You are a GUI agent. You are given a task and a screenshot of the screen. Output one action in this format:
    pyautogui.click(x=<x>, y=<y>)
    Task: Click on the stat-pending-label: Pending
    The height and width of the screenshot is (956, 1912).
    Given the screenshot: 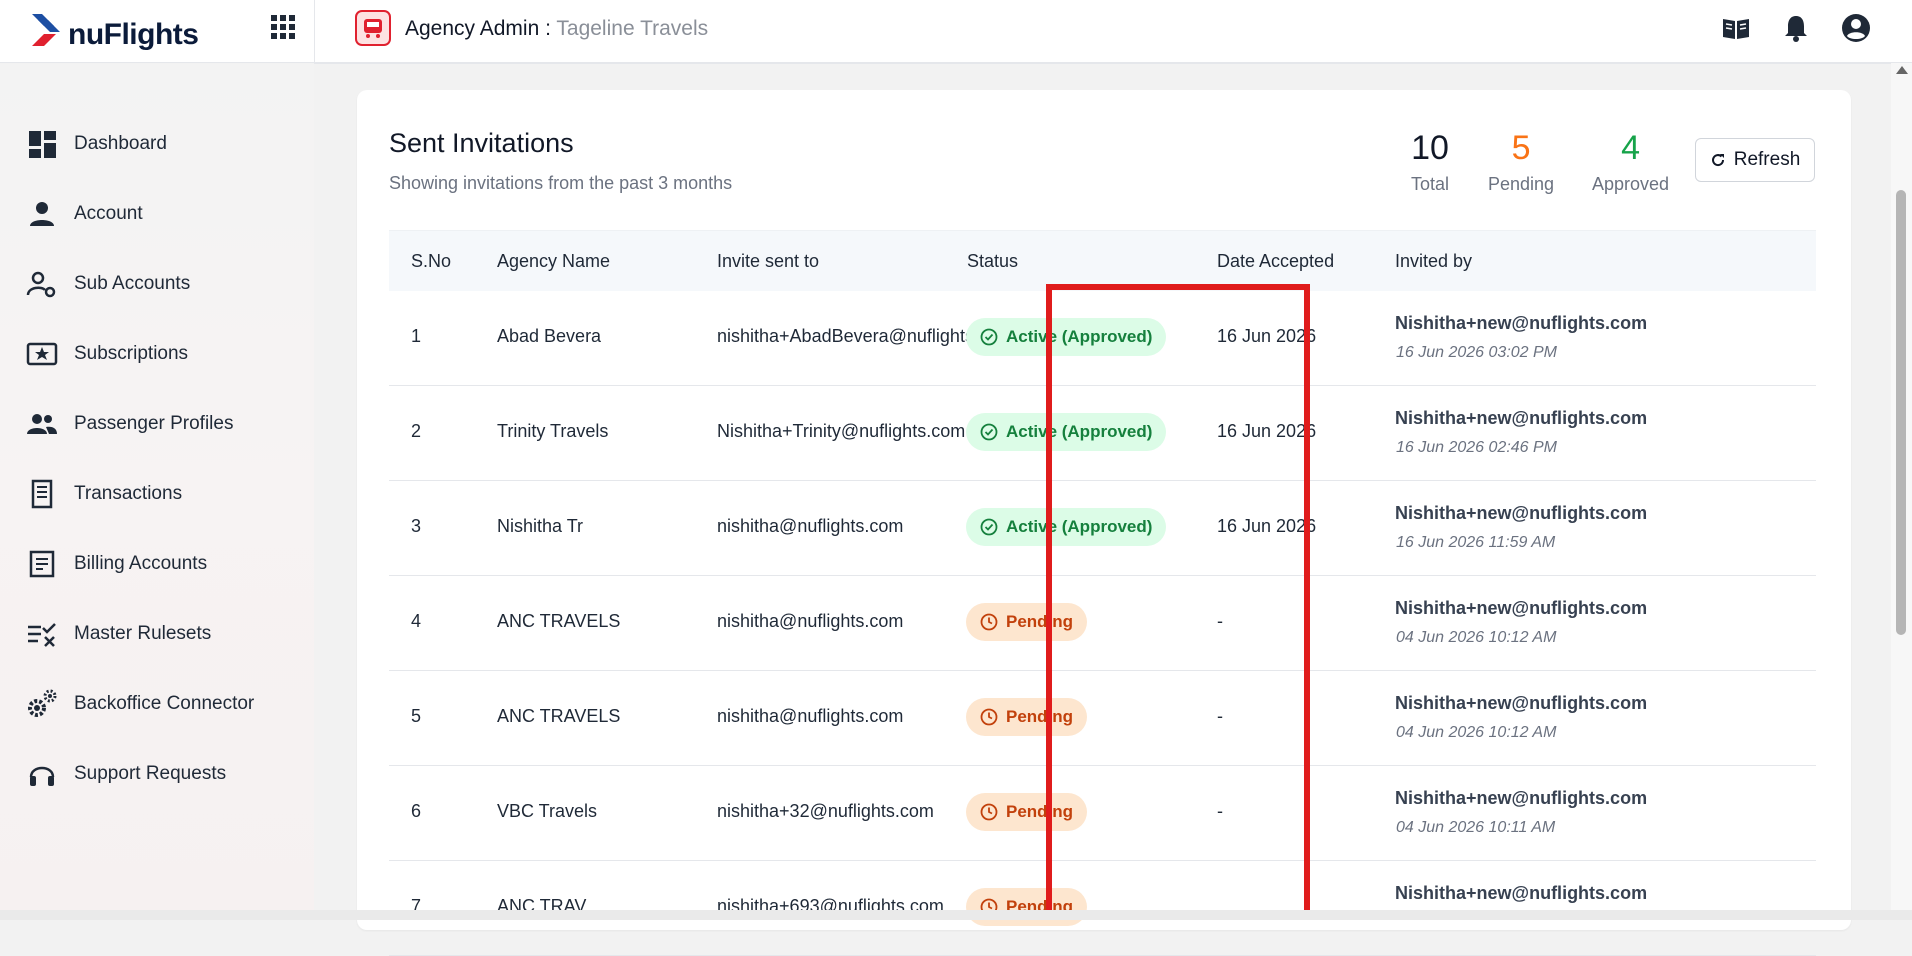 What is the action you would take?
    pyautogui.click(x=1521, y=184)
    